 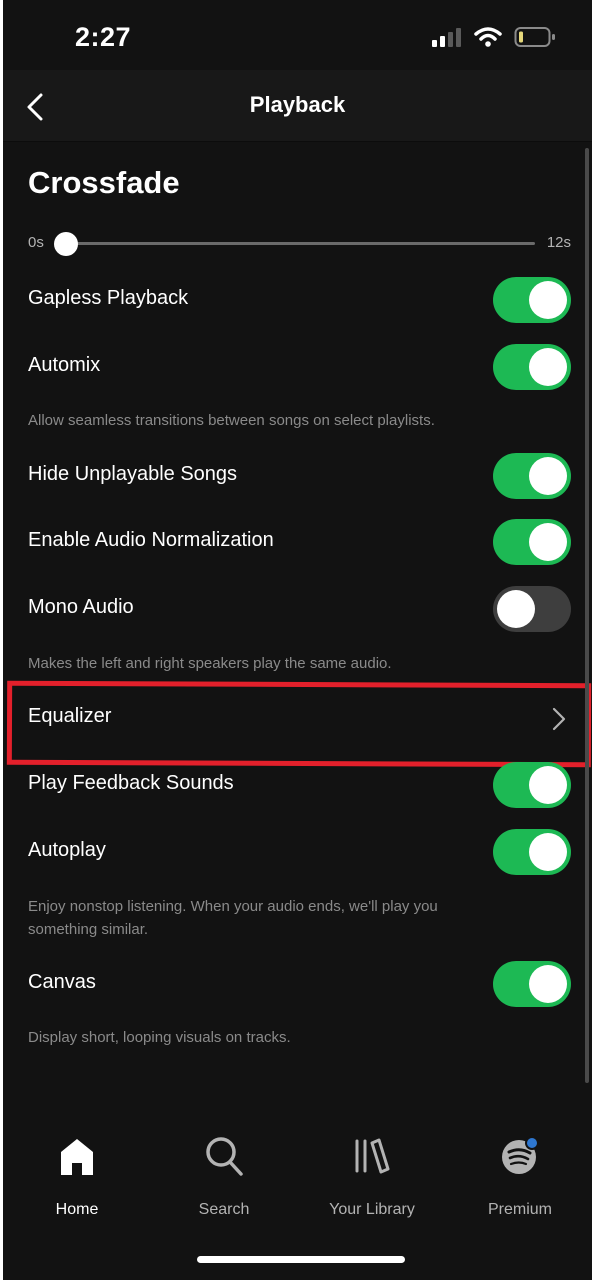 I want to click on automix-label: Automix, so click(x=64, y=365).